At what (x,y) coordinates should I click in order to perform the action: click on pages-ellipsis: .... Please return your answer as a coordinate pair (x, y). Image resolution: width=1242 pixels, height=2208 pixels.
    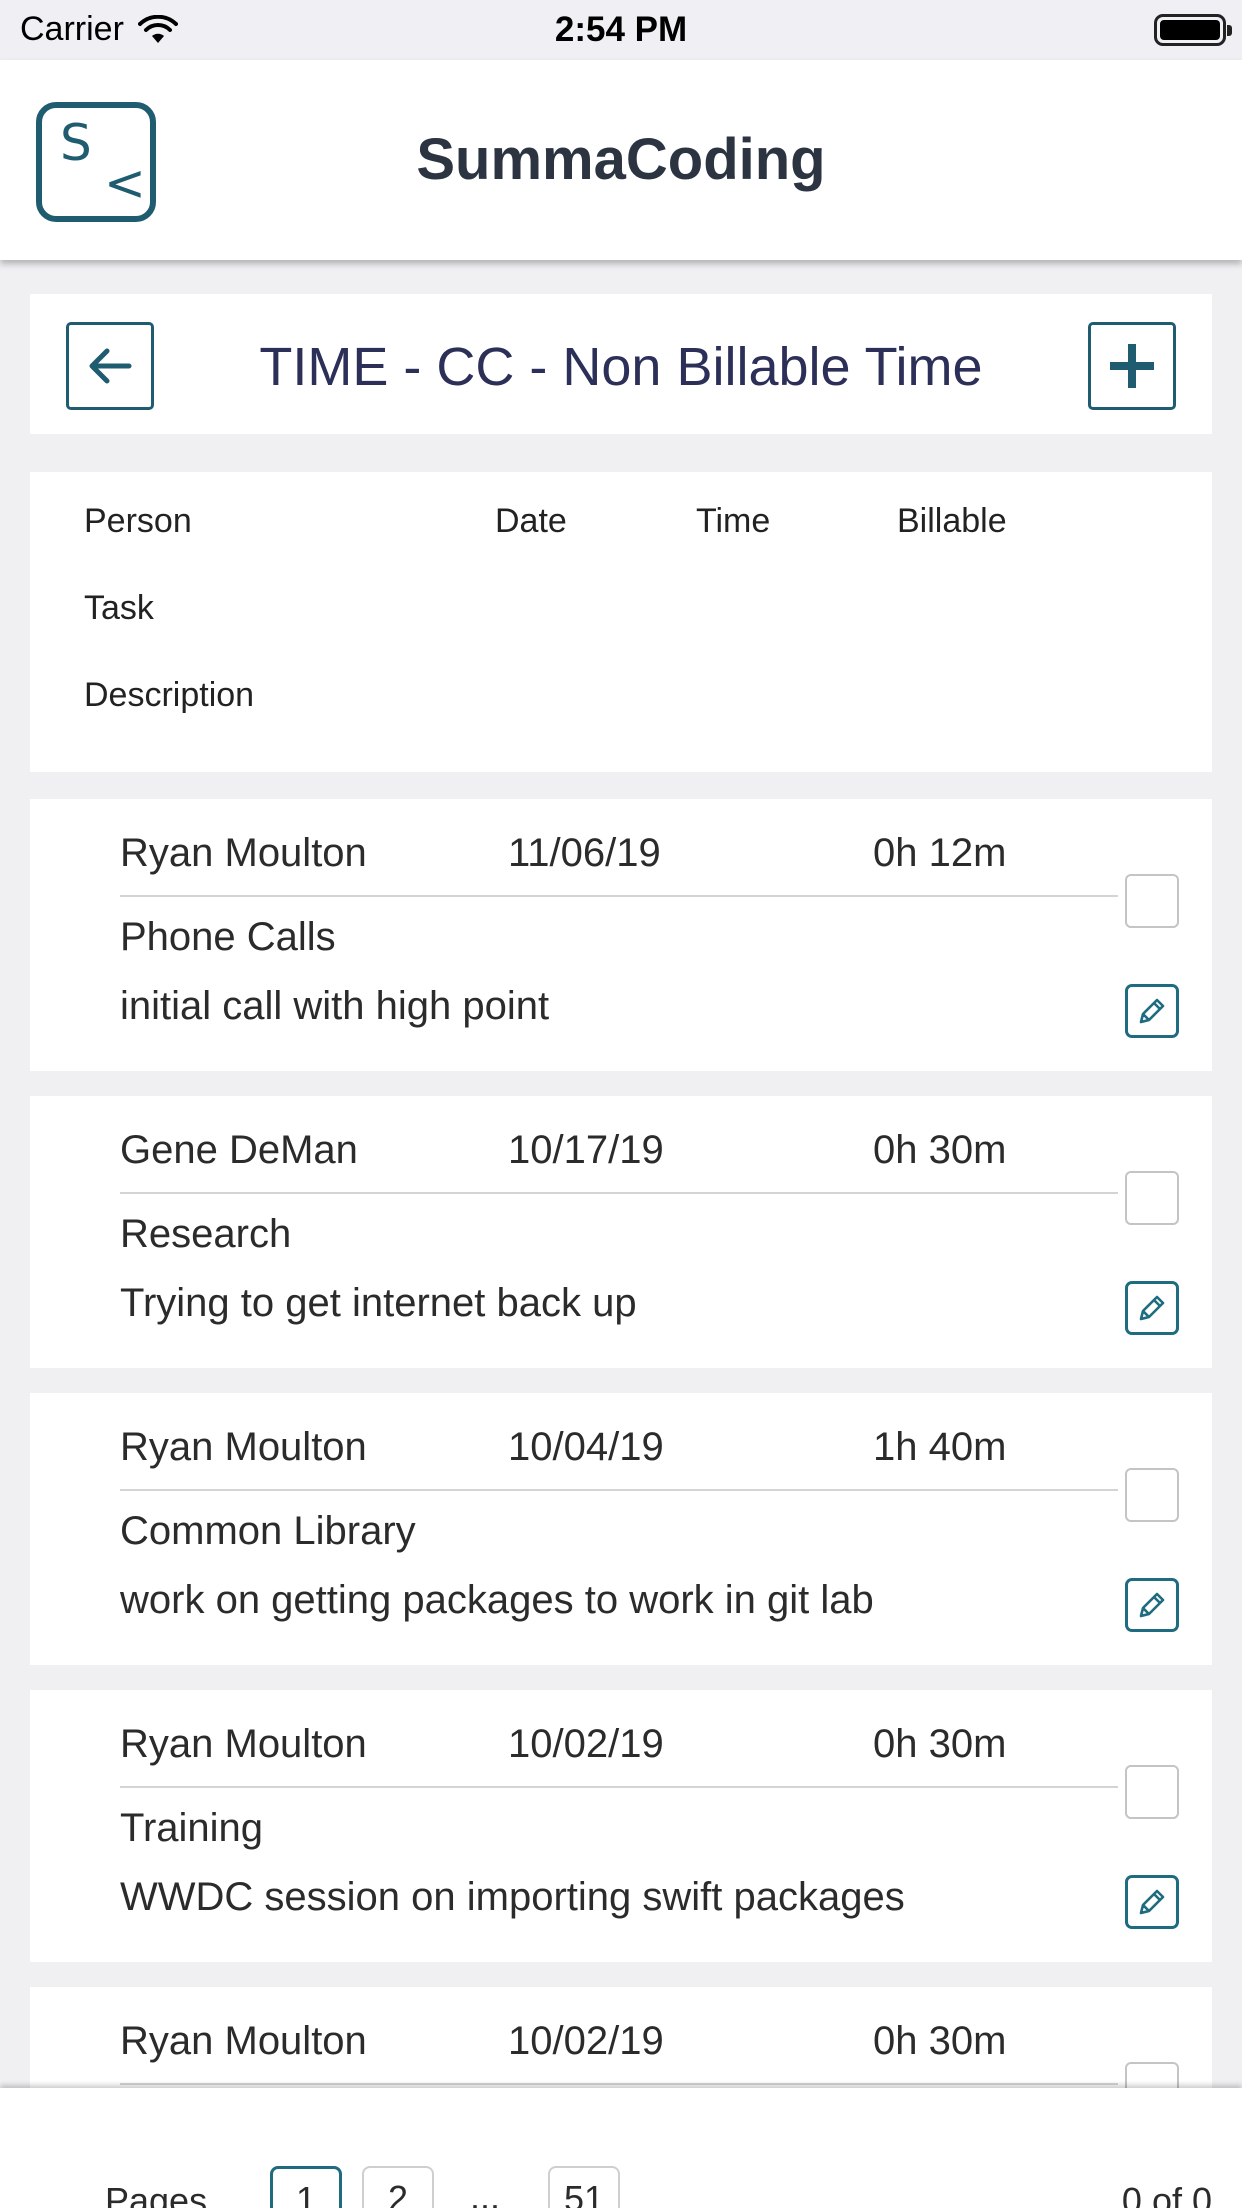
    Looking at the image, I should click on (485, 2192).